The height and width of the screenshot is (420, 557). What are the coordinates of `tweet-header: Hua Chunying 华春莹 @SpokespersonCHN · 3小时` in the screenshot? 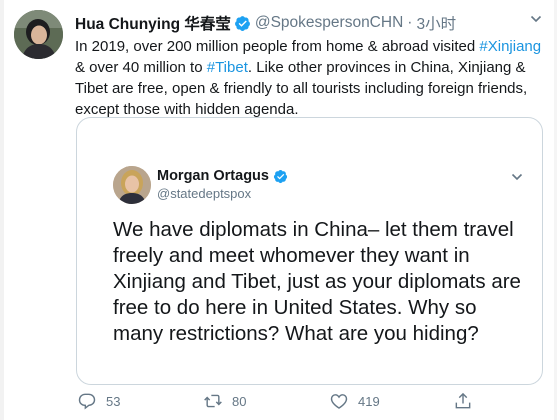 It's located at (311, 23).